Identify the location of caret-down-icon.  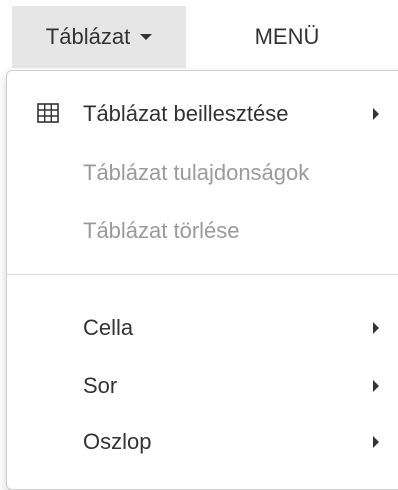
(146, 37).